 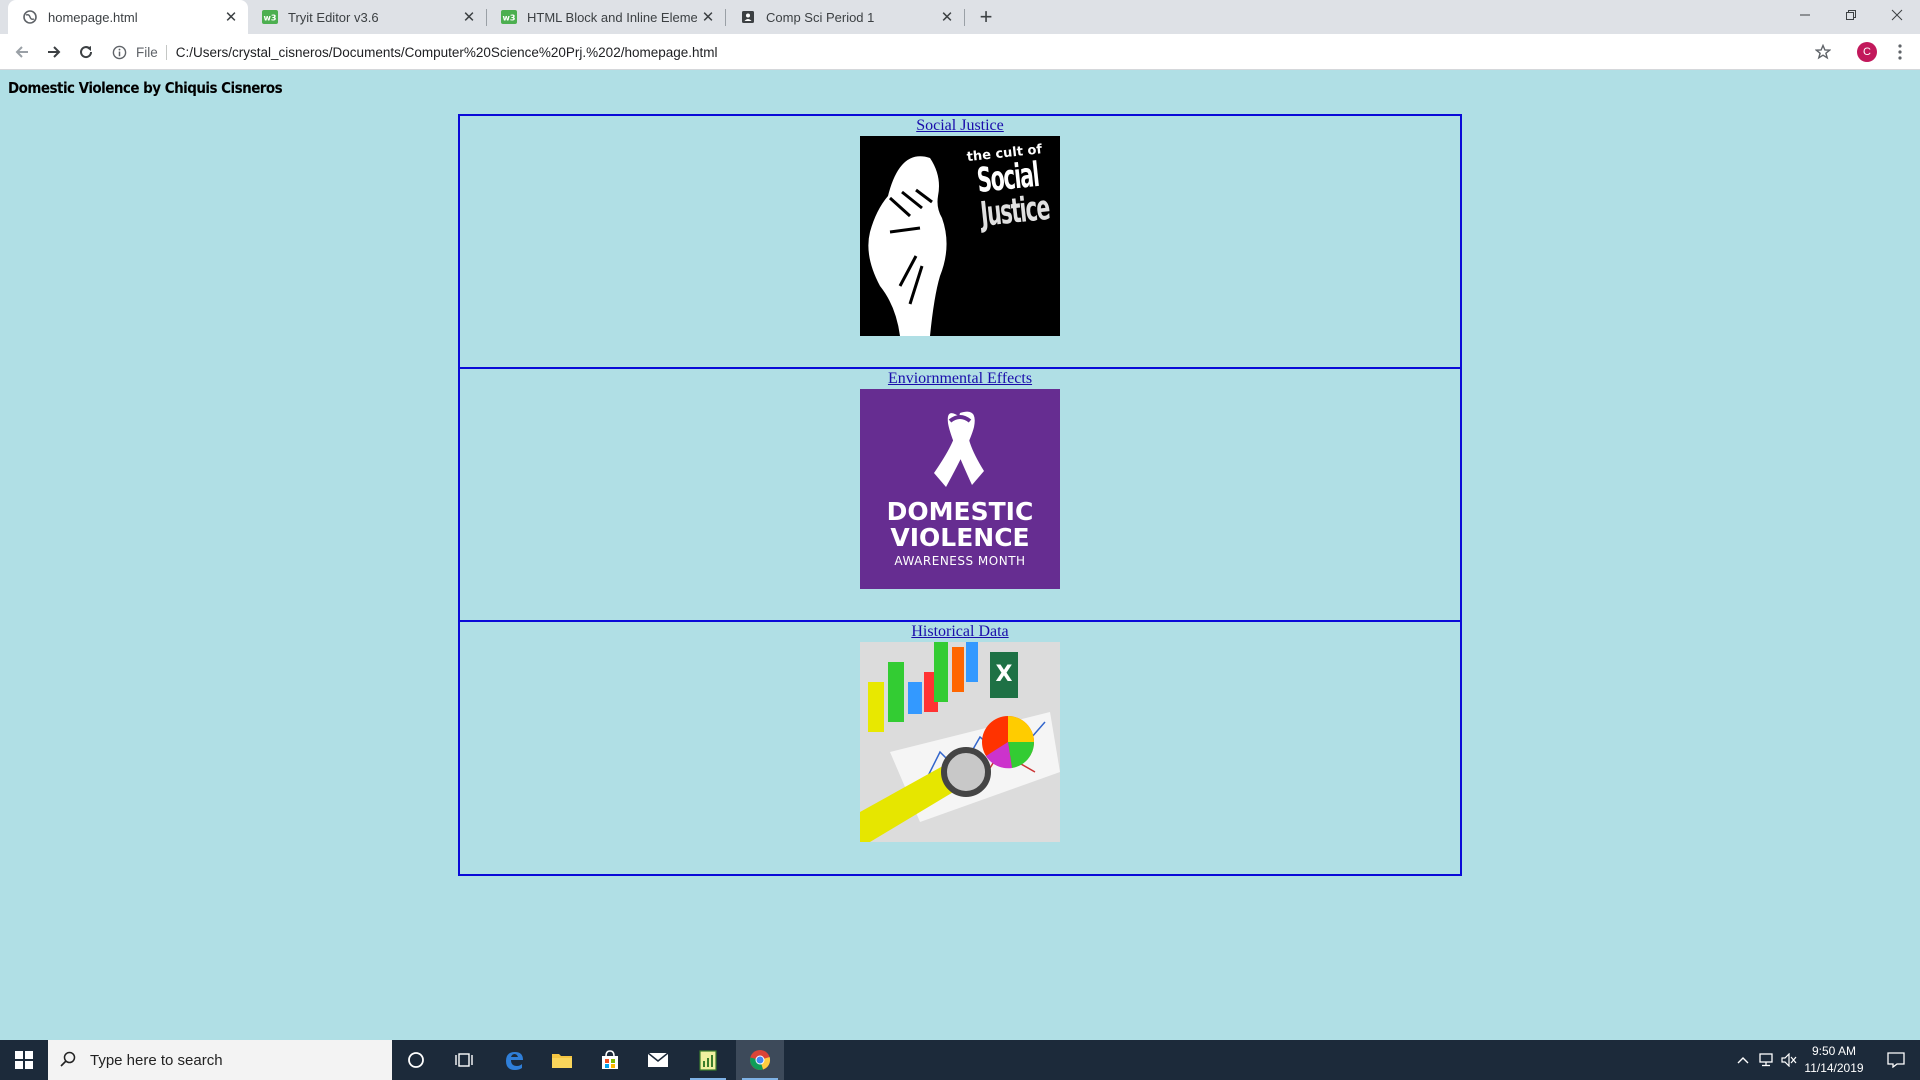 I want to click on search-icon, so click(x=69, y=1060).